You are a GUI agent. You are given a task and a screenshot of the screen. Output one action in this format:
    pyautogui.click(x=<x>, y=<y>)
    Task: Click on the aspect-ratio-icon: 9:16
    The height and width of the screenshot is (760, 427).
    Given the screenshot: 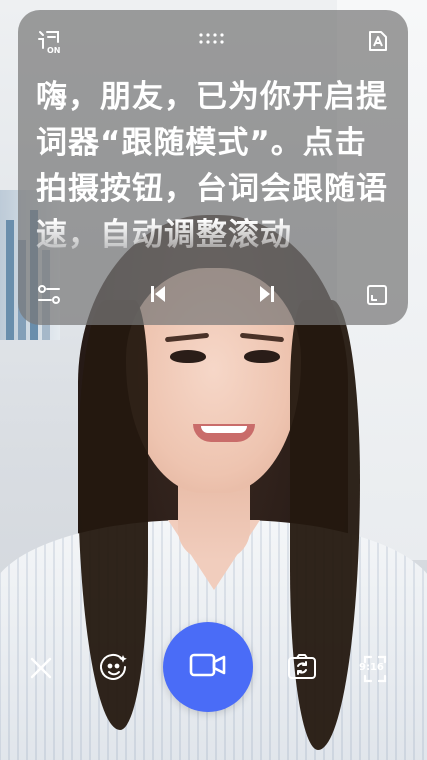 What is the action you would take?
    pyautogui.click(x=375, y=669)
    